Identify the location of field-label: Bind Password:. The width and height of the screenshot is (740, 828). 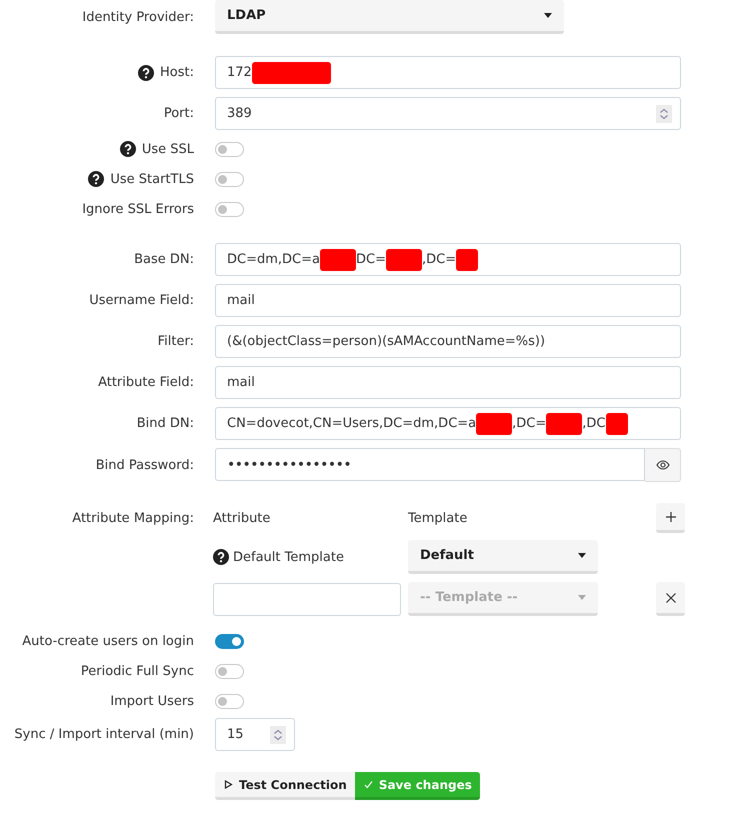
(144, 465).